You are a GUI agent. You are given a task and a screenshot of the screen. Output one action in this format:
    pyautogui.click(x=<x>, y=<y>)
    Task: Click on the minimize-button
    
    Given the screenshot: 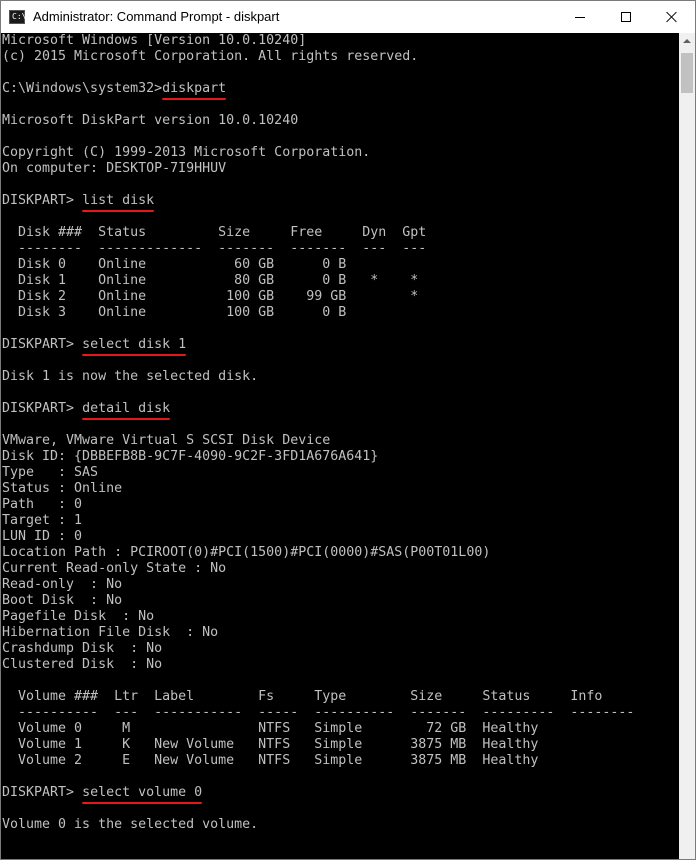 What is the action you would take?
    pyautogui.click(x=580, y=17)
    